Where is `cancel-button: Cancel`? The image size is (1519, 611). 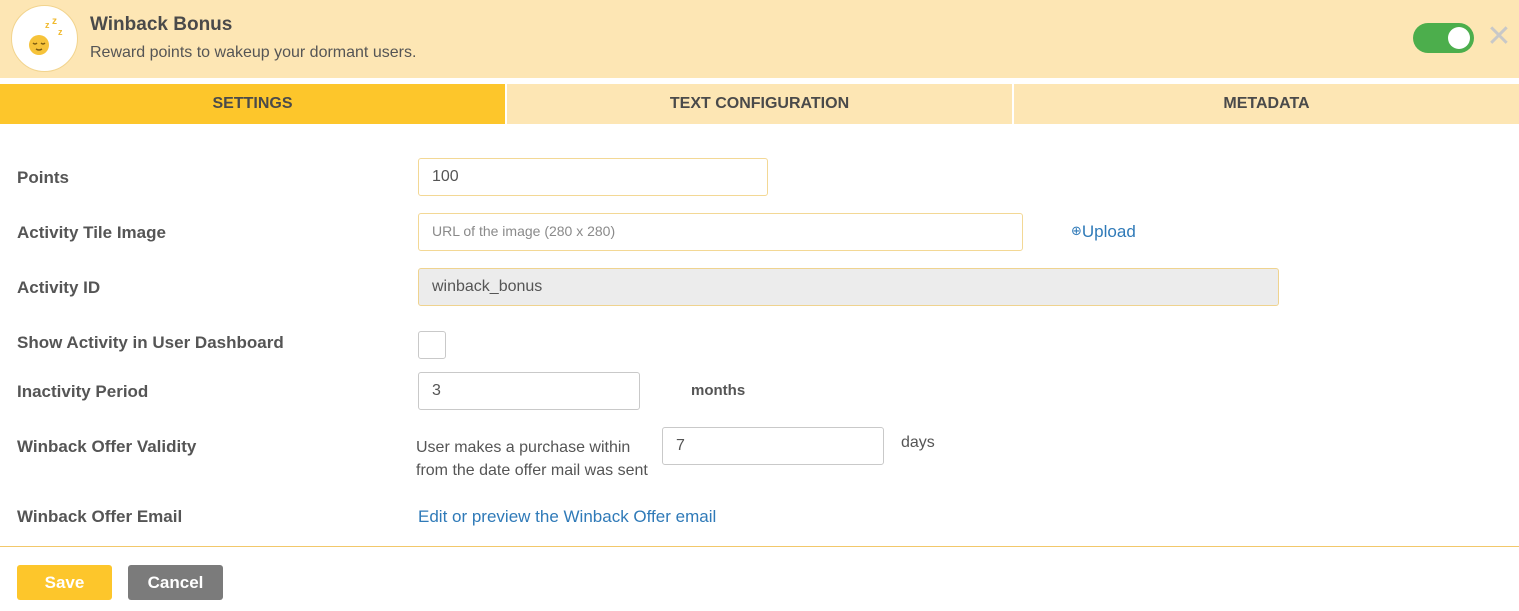 cancel-button: Cancel is located at coordinates (175, 582).